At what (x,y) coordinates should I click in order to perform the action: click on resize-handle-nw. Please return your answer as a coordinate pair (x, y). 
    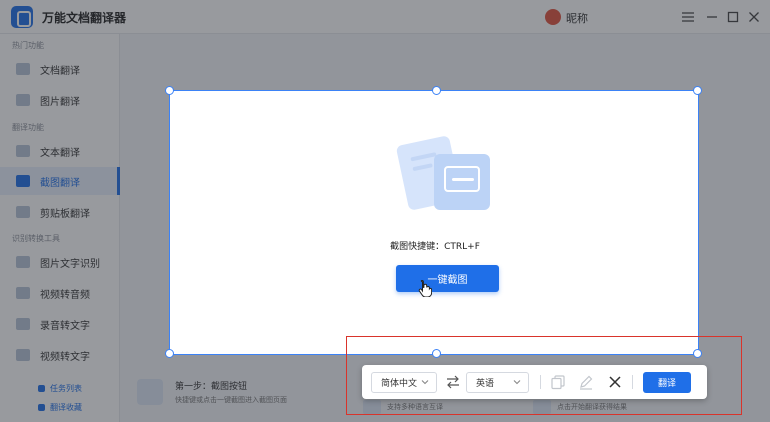
    Looking at the image, I should click on (169, 90).